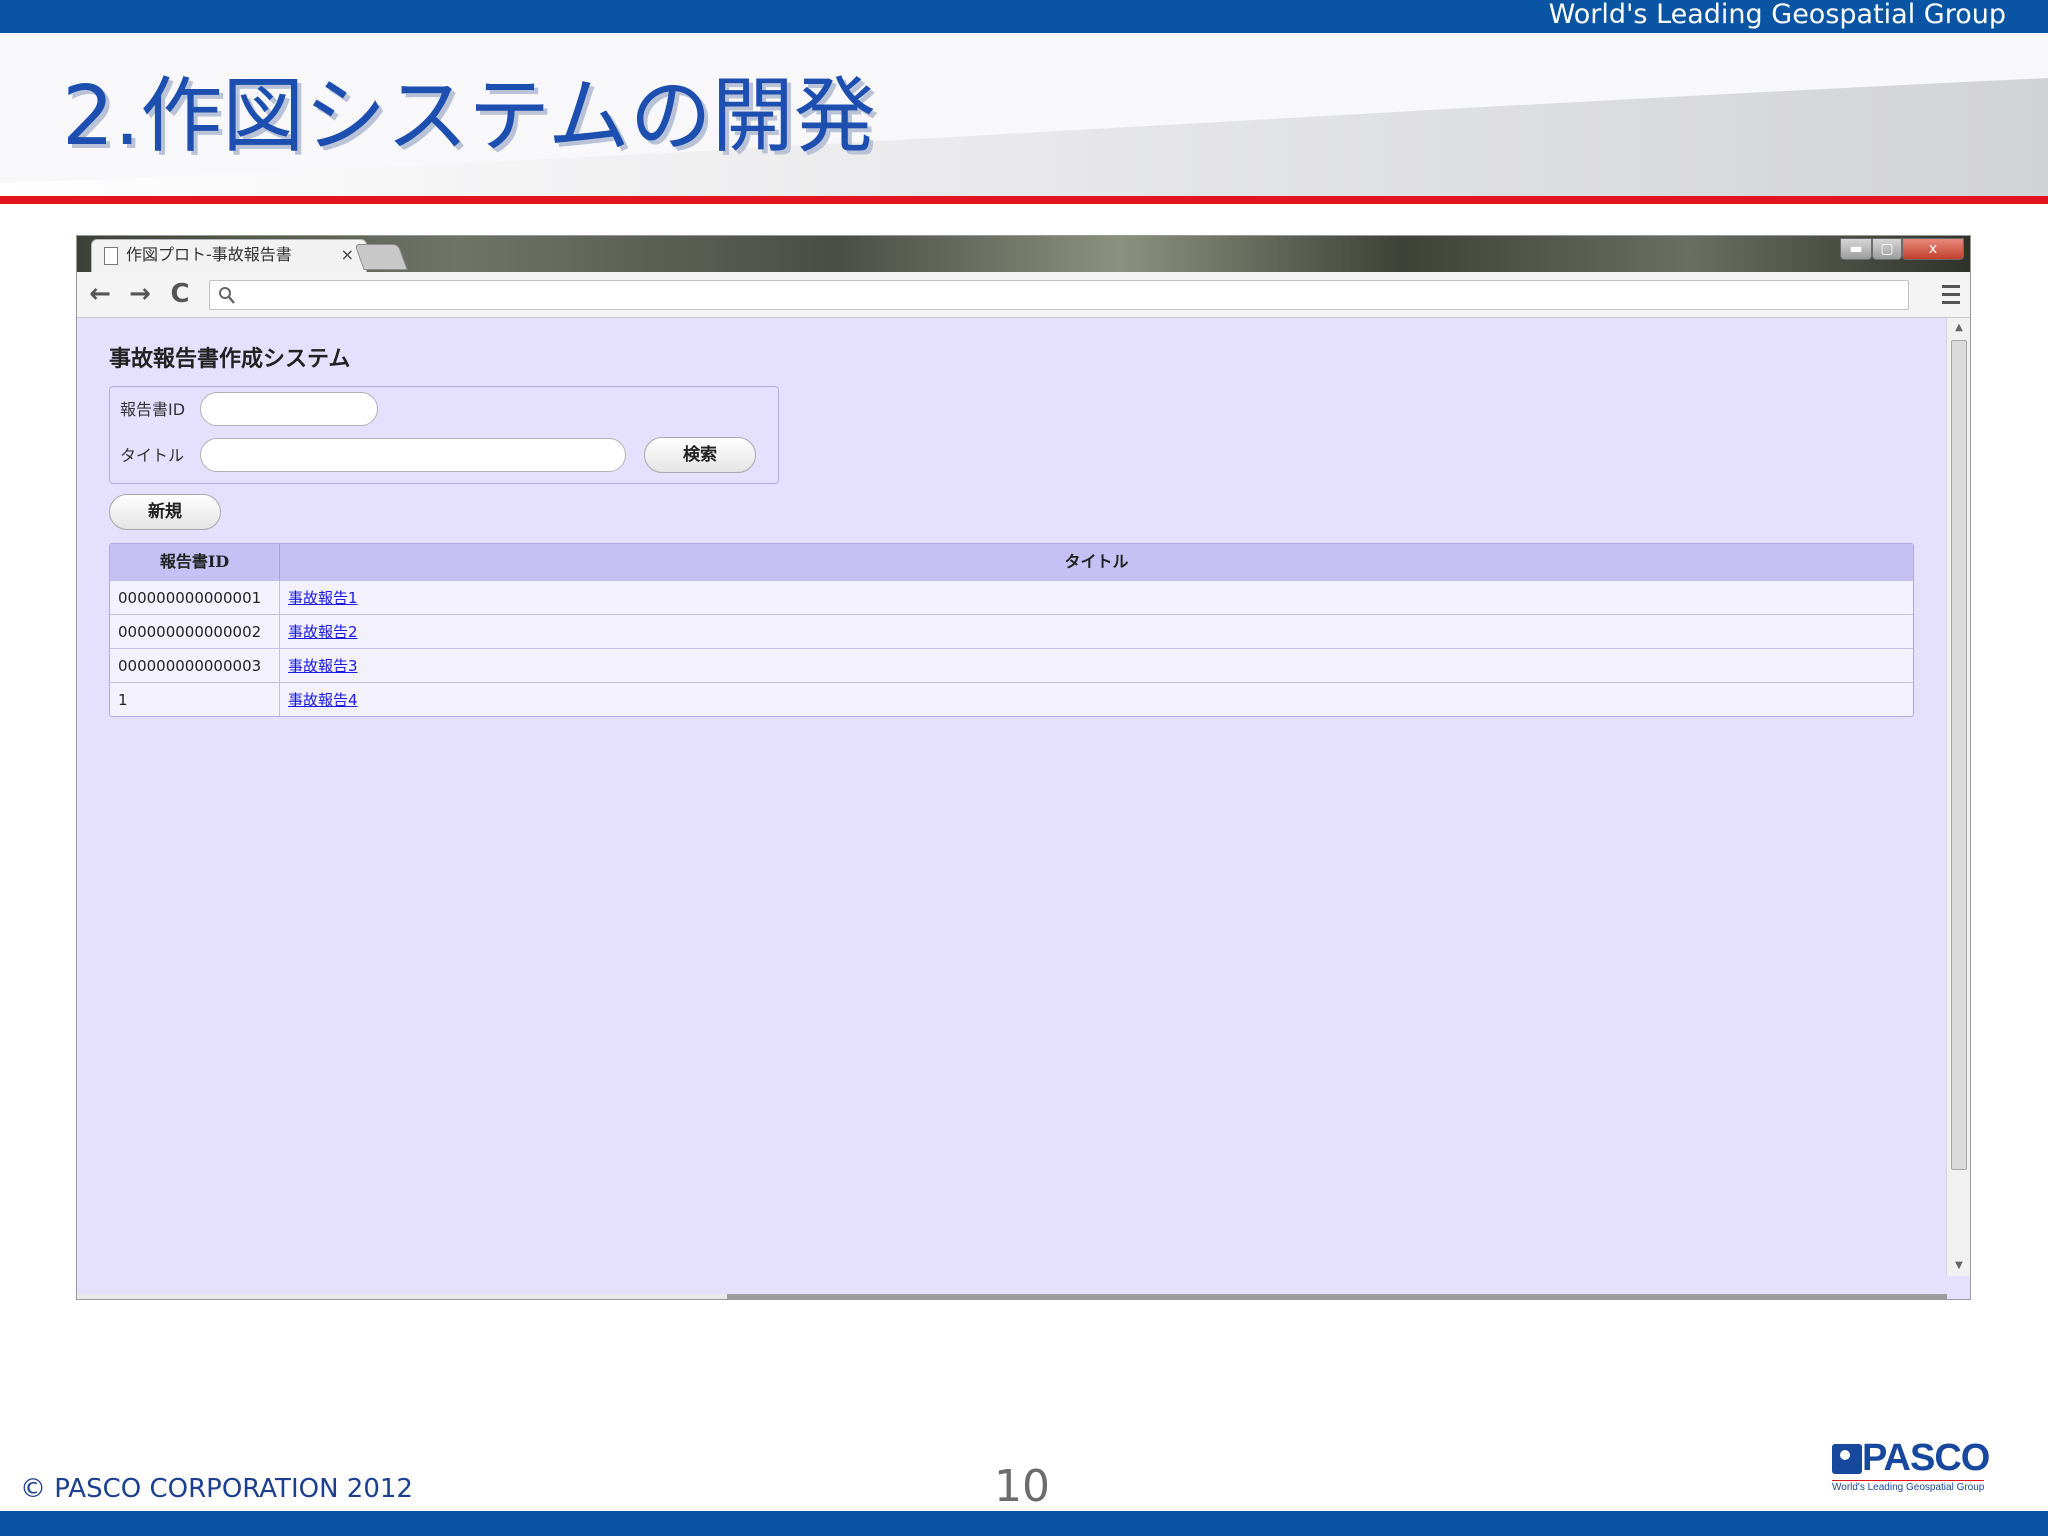 The image size is (2048, 1536). I want to click on copyright: © PASCO CORPORATION 2012, so click(216, 1489).